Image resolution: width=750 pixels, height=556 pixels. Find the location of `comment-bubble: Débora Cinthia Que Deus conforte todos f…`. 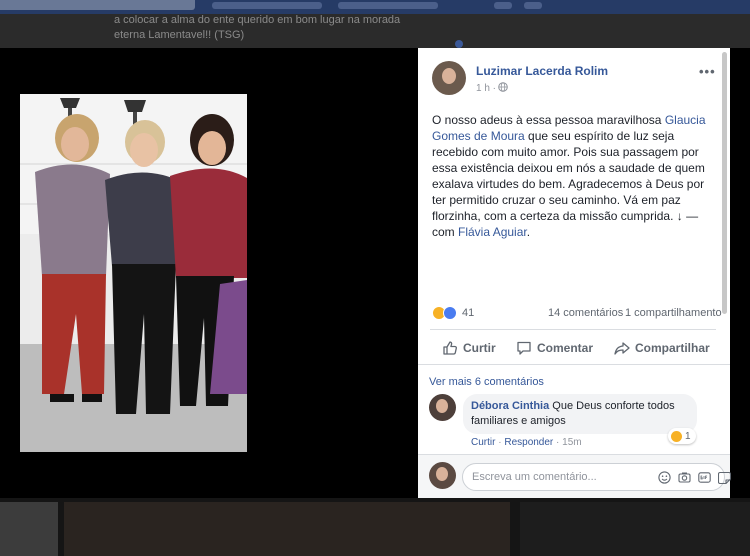

comment-bubble: Débora Cinthia Que Deus conforte todos f… is located at coordinates (580, 414).